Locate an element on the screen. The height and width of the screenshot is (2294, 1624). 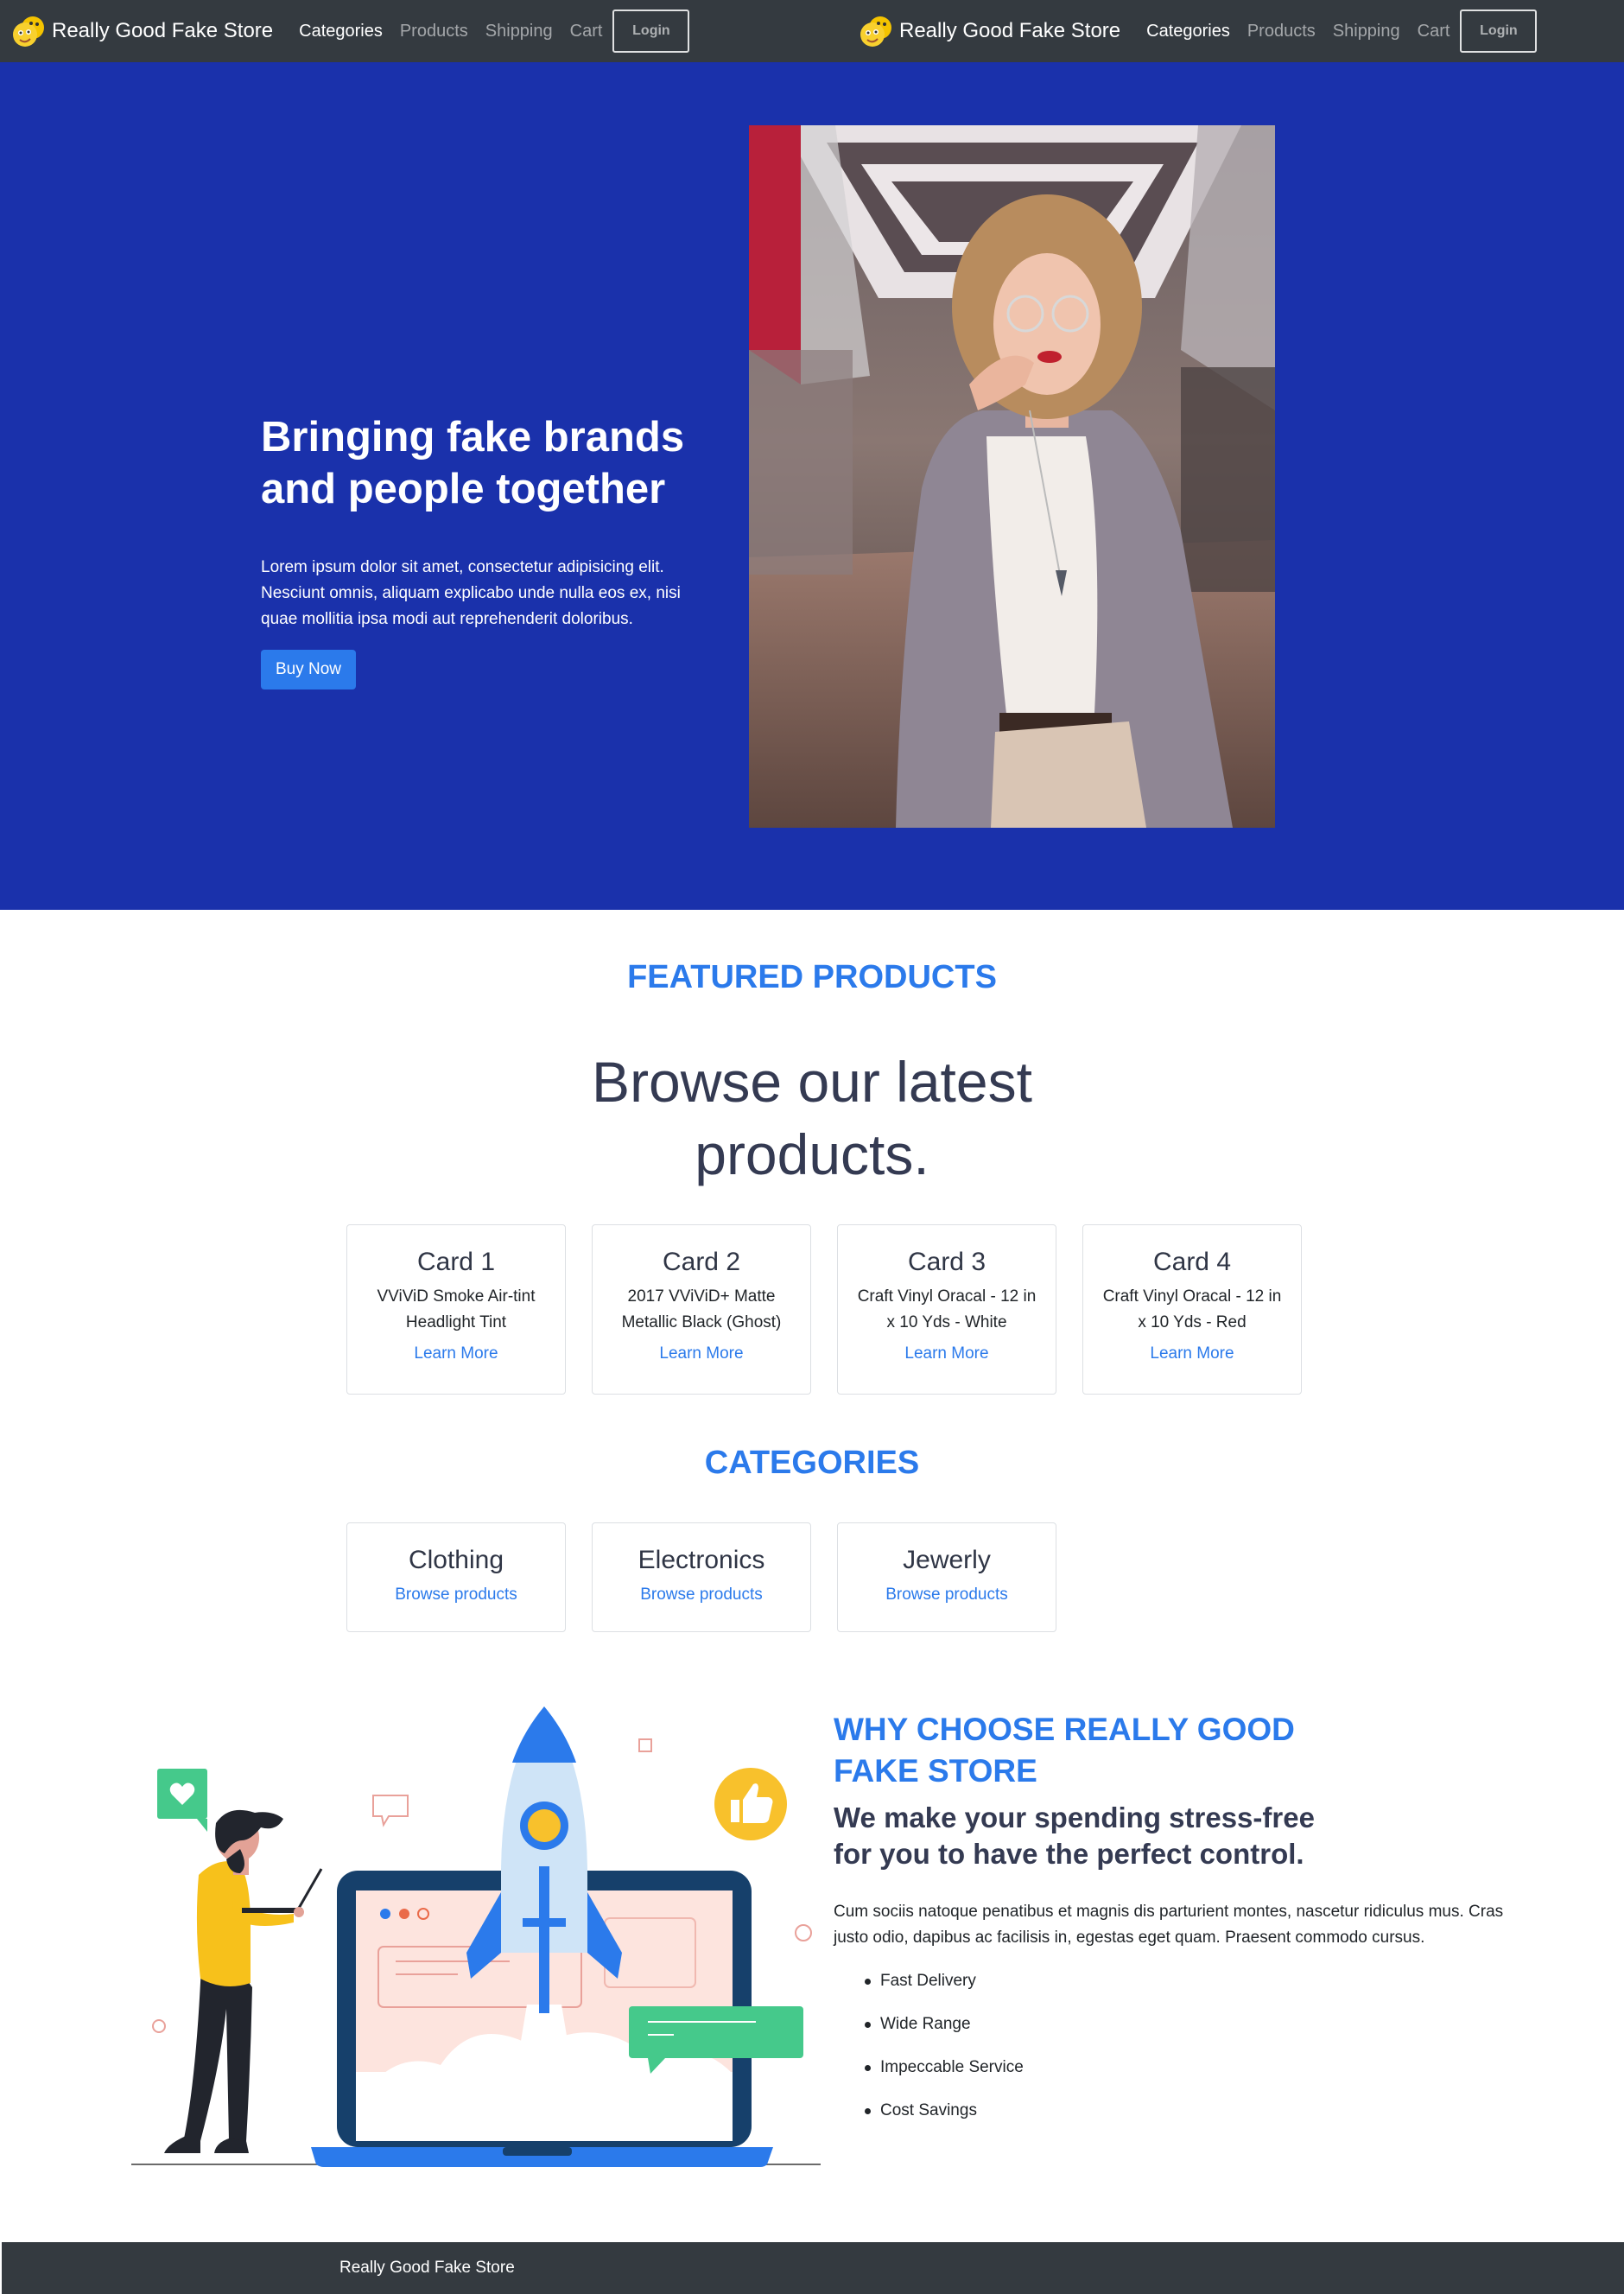
heart-icon is located at coordinates (182, 1801).